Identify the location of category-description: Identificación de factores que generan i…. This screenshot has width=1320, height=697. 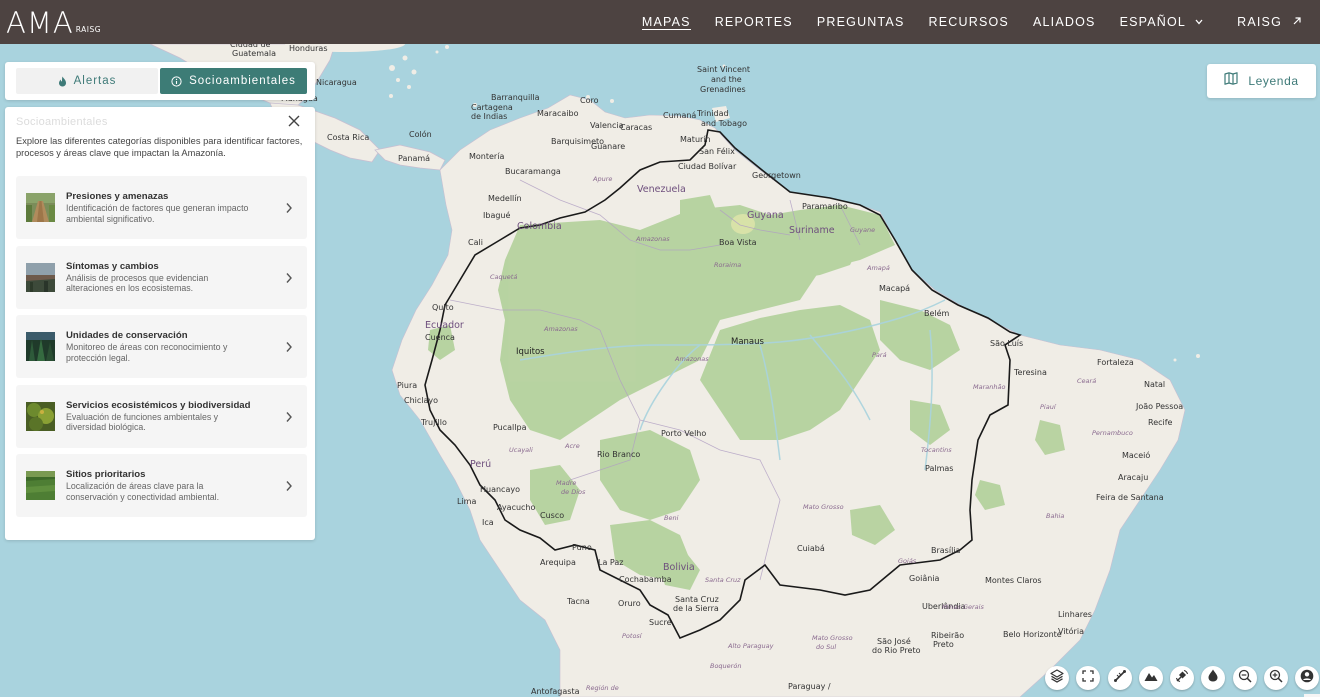
(157, 213).